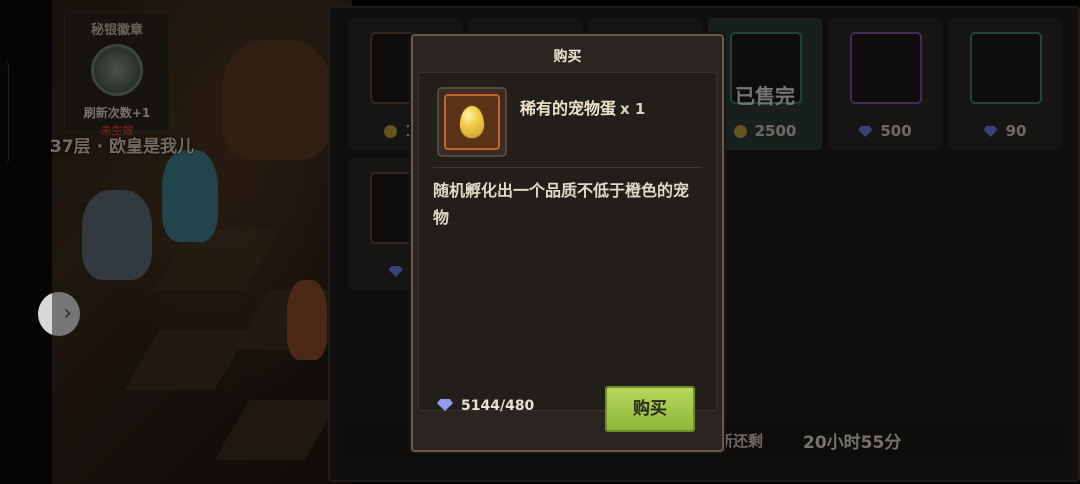 The image size is (1080, 484). I want to click on cost-display: 5144/480, so click(485, 406).